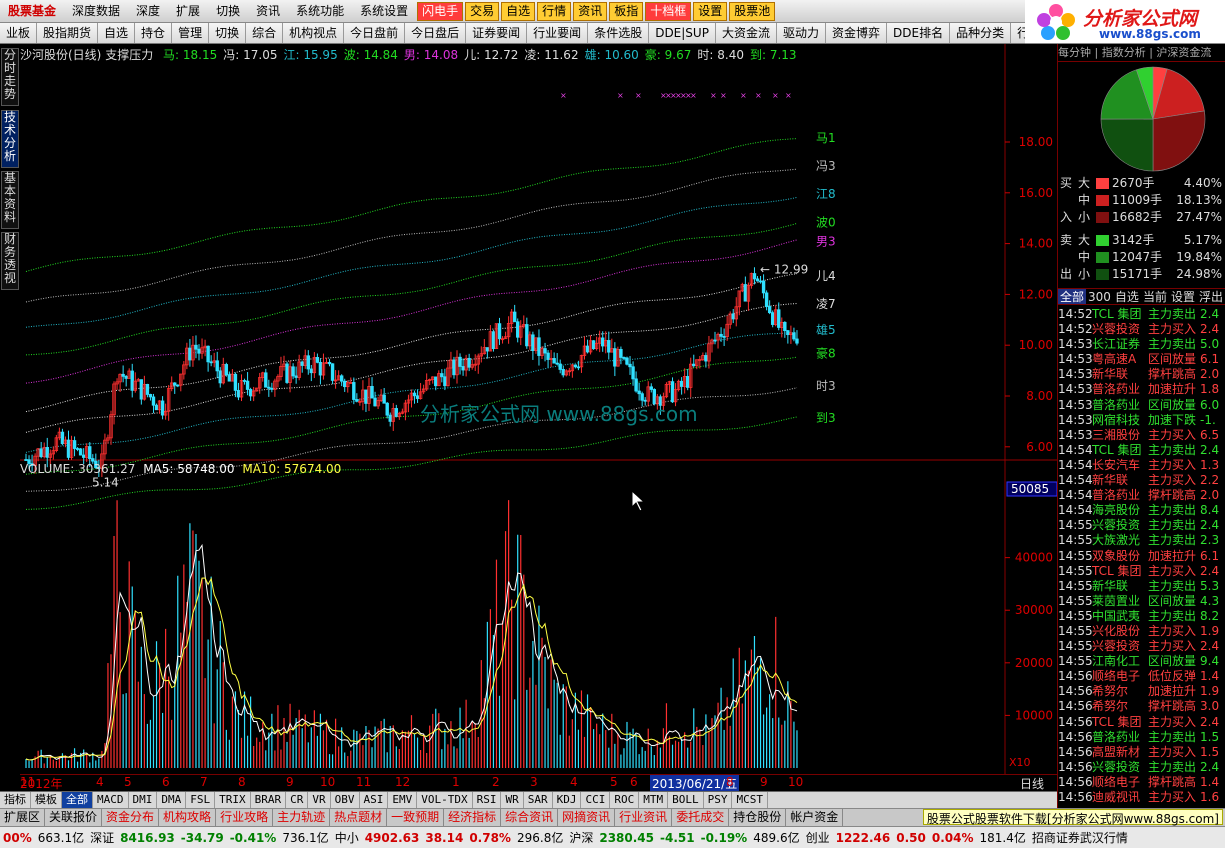 This screenshot has height=848, width=1225. Describe the element at coordinates (682, 33) in the screenshot. I see `nav-item: DDE|SUP` at that location.